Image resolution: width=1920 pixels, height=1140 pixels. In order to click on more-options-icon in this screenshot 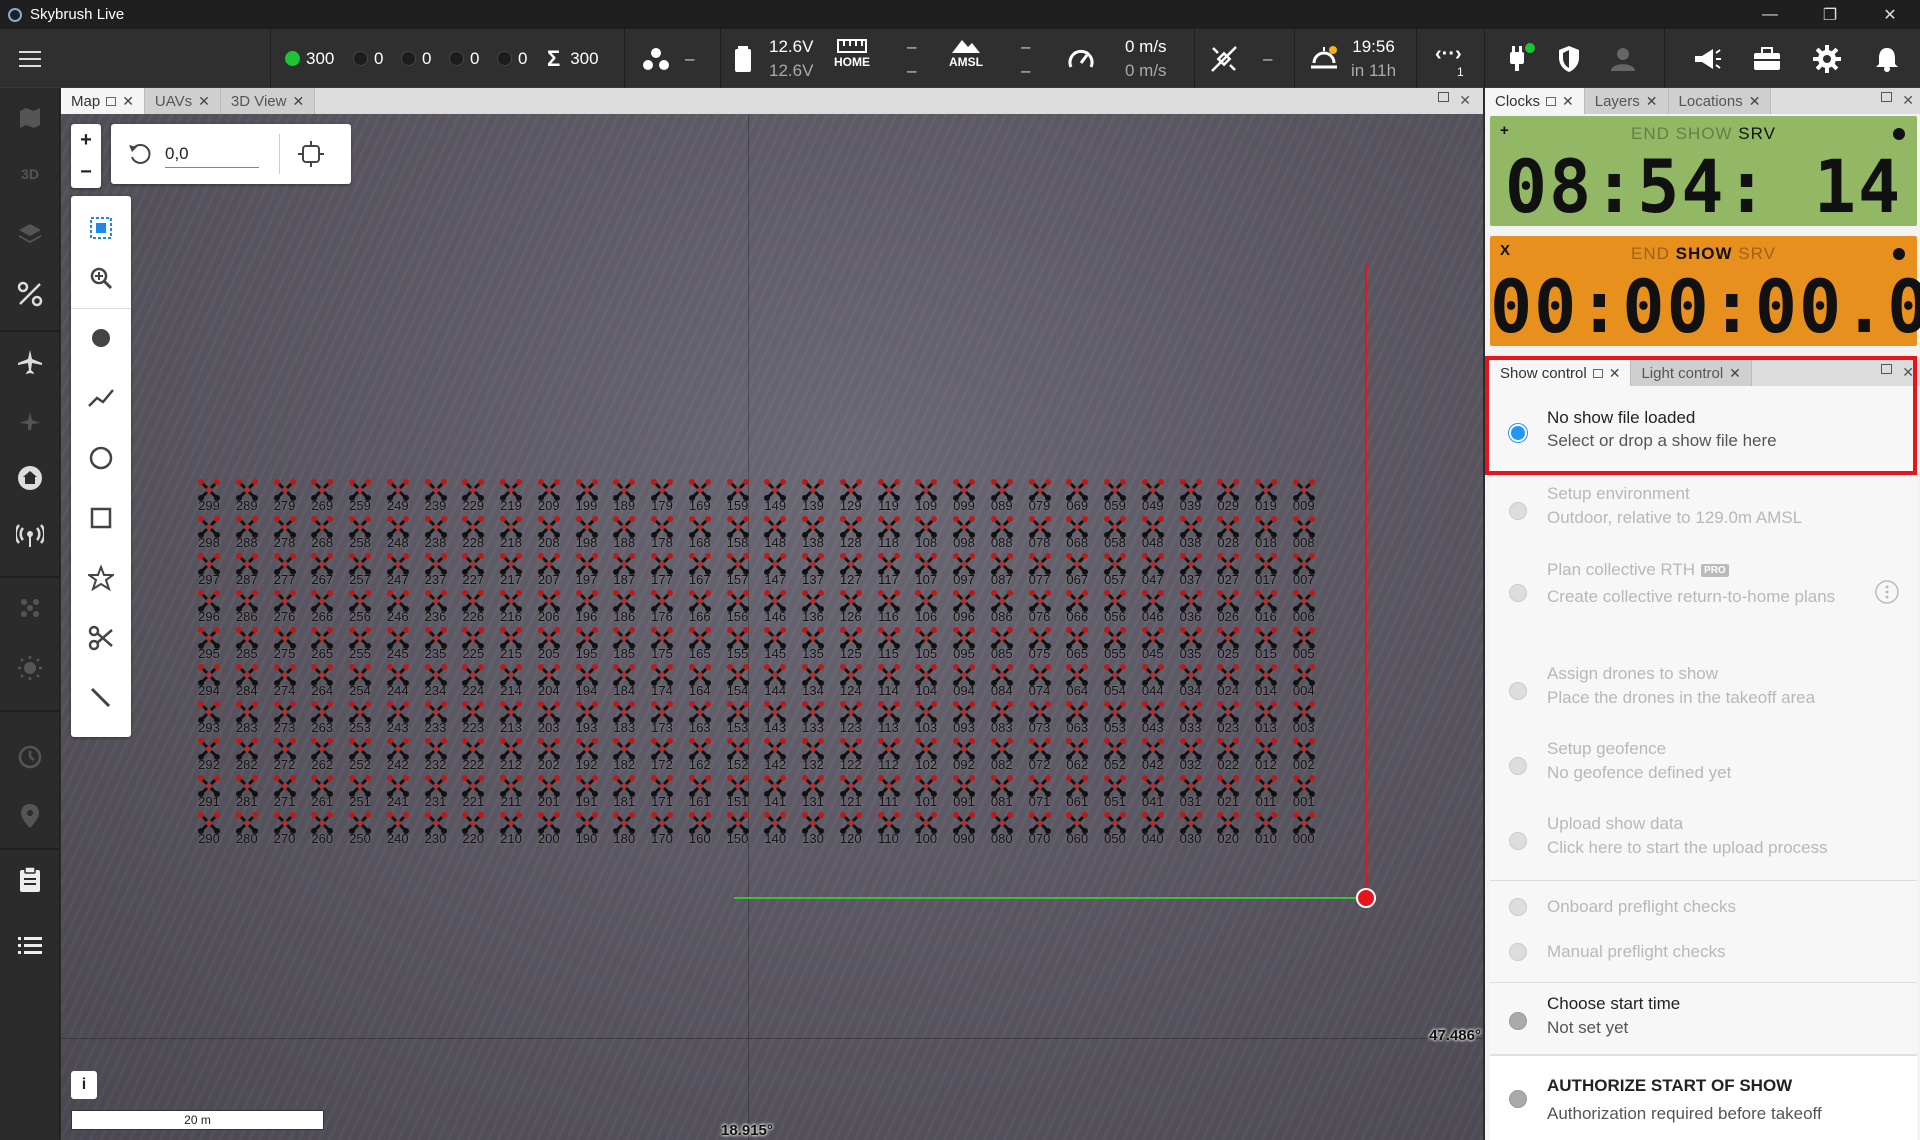, I will do `click(1887, 592)`.